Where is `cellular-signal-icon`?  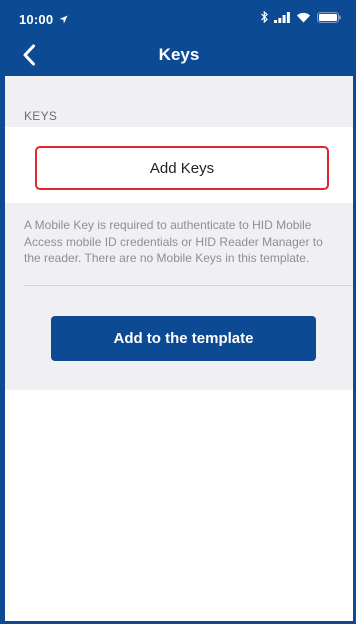
cellular-signal-icon is located at coordinates (282, 17).